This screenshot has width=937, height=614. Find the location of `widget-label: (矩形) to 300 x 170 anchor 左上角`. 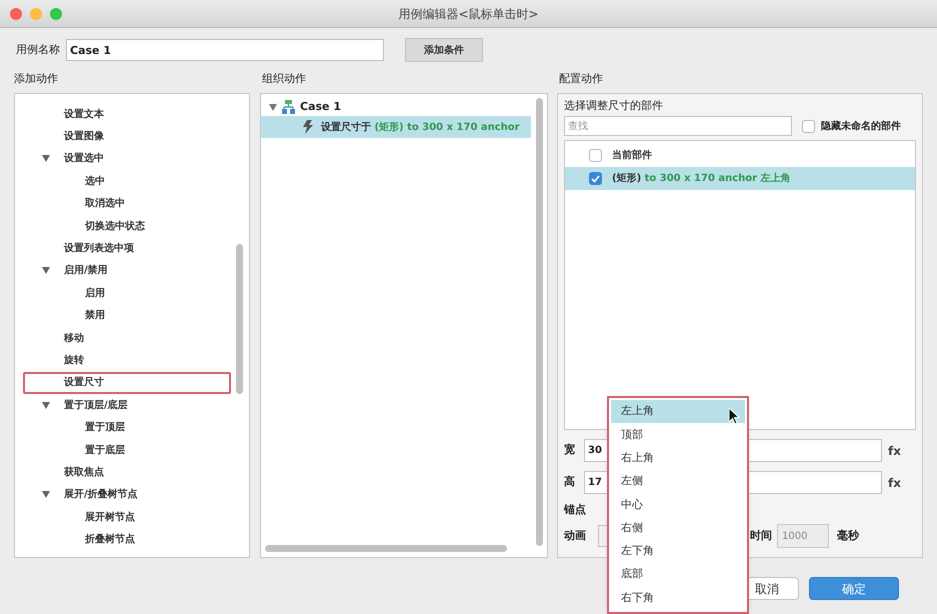

widget-label: (矩形) to 300 x 170 anchor 左上角 is located at coordinates (701, 179).